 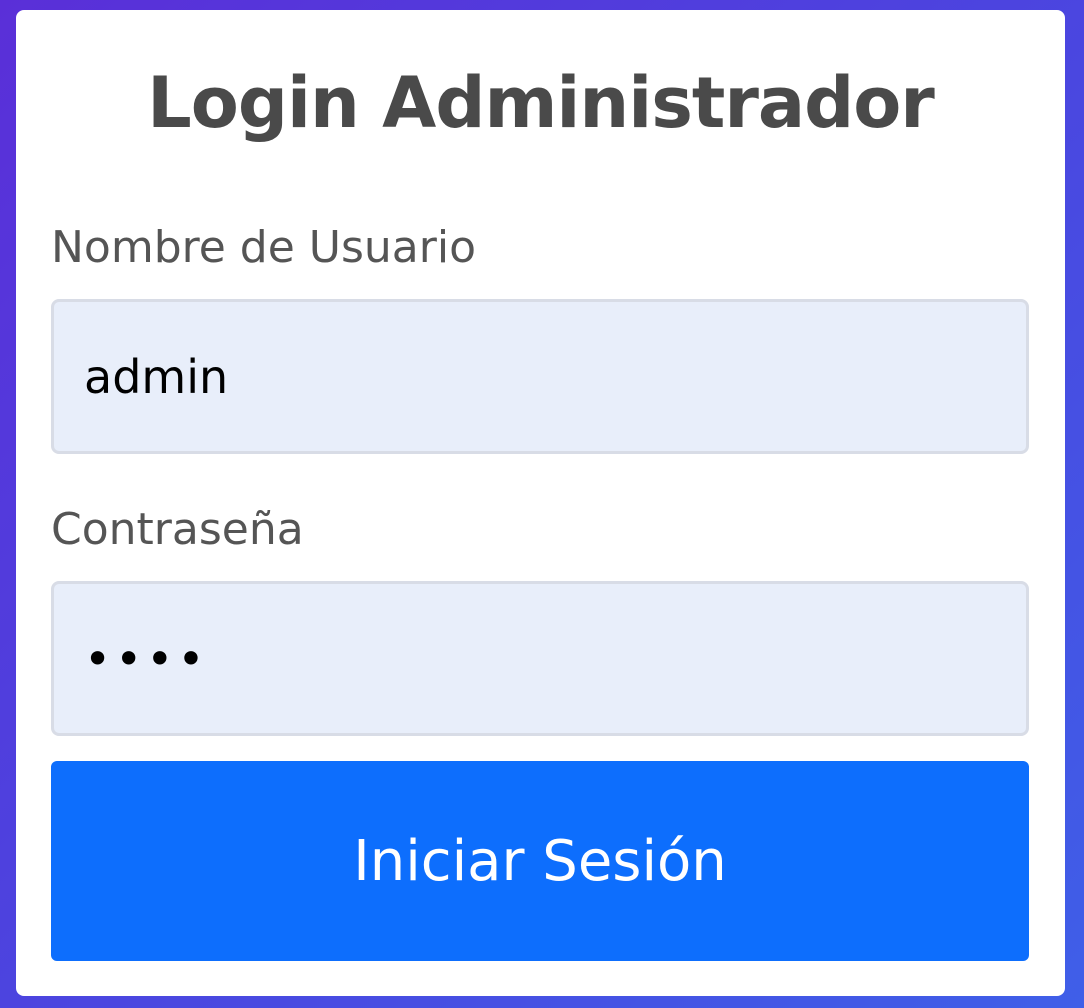 I want to click on username-label: Nombre de Usuario, so click(x=264, y=247).